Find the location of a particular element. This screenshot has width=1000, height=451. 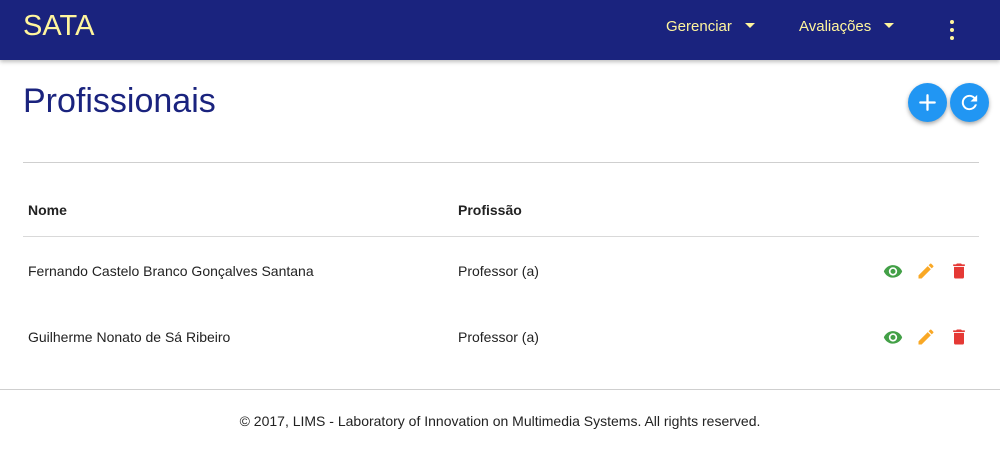

app-brand: SATA is located at coordinates (58, 26).